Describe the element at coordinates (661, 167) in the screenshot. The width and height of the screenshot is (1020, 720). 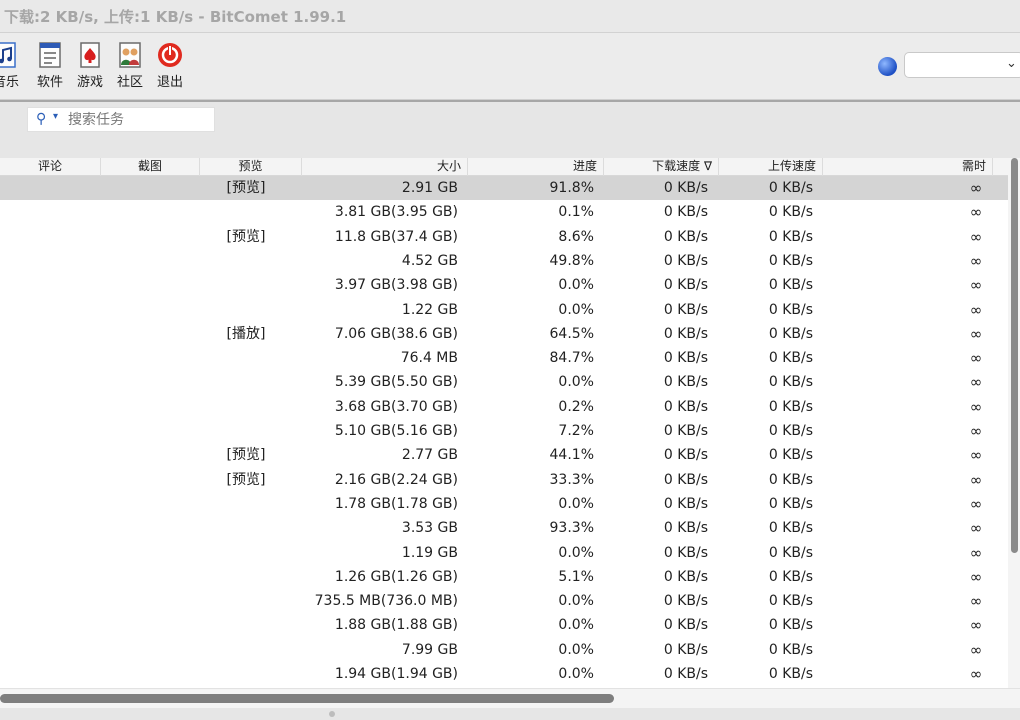
I see `col-download-speed: 下载速度 ∇` at that location.